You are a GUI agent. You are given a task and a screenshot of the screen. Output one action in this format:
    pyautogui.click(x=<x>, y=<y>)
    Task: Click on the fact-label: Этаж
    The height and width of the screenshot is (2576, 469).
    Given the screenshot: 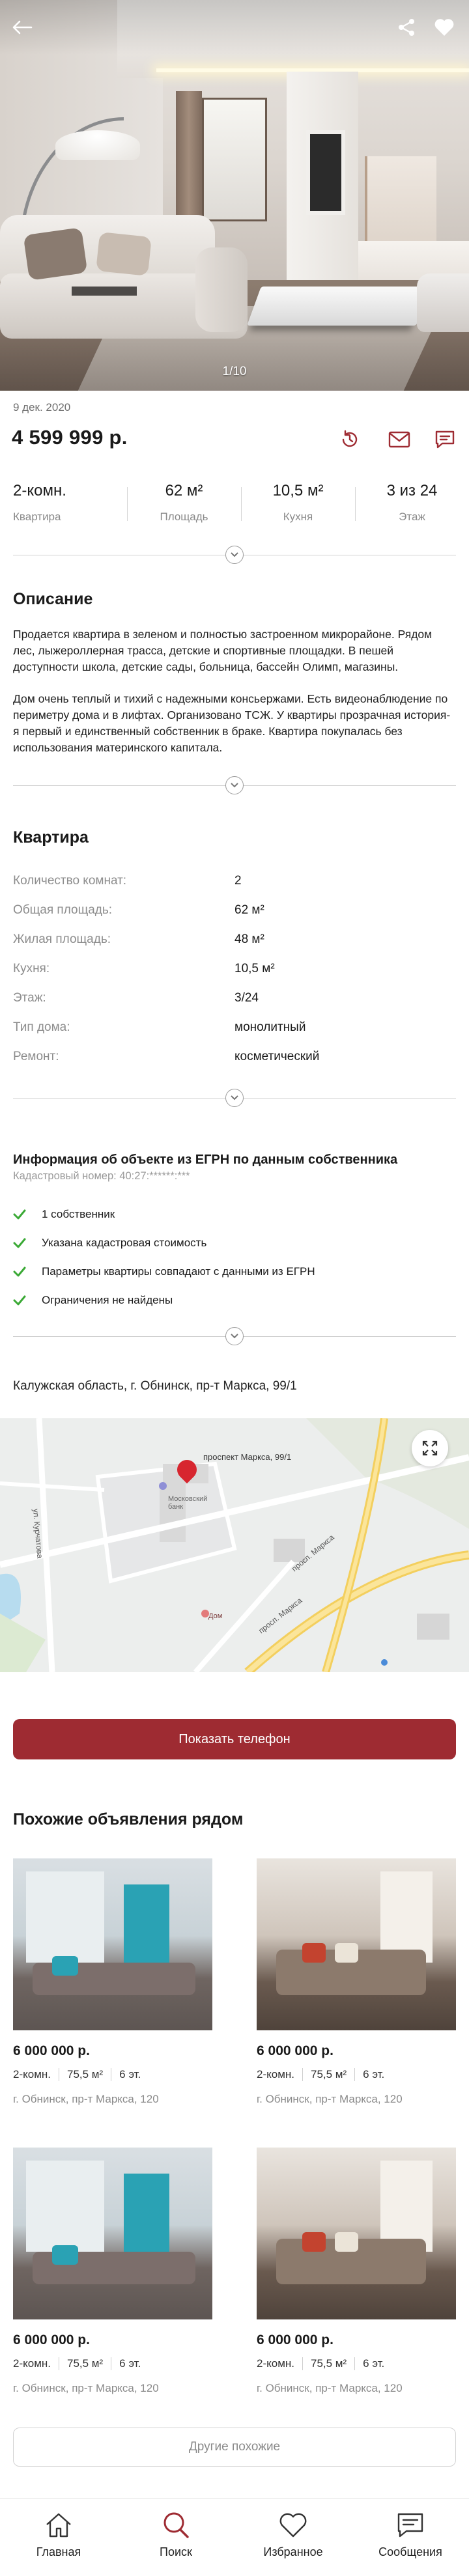 What is the action you would take?
    pyautogui.click(x=412, y=517)
    